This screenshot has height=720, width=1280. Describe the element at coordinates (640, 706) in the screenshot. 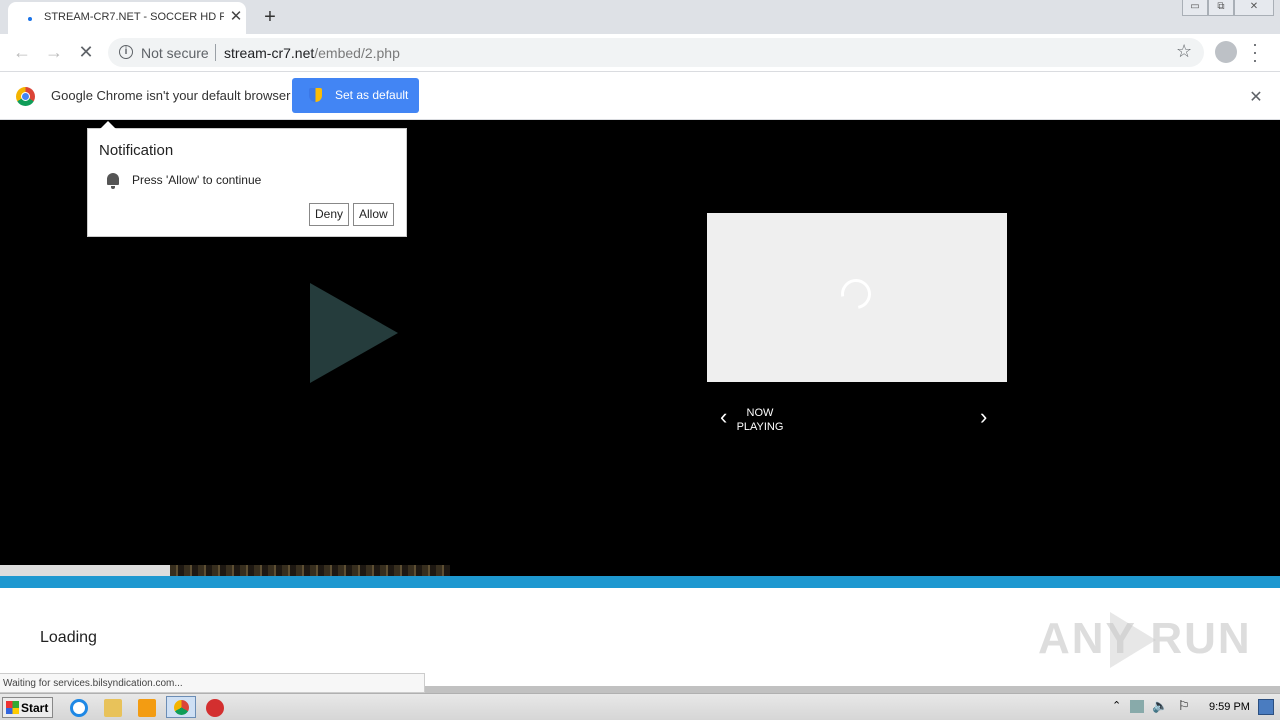

I see `windows-taskbar: Start ⌃ 🔈 ⚐ 9:59 PM` at that location.